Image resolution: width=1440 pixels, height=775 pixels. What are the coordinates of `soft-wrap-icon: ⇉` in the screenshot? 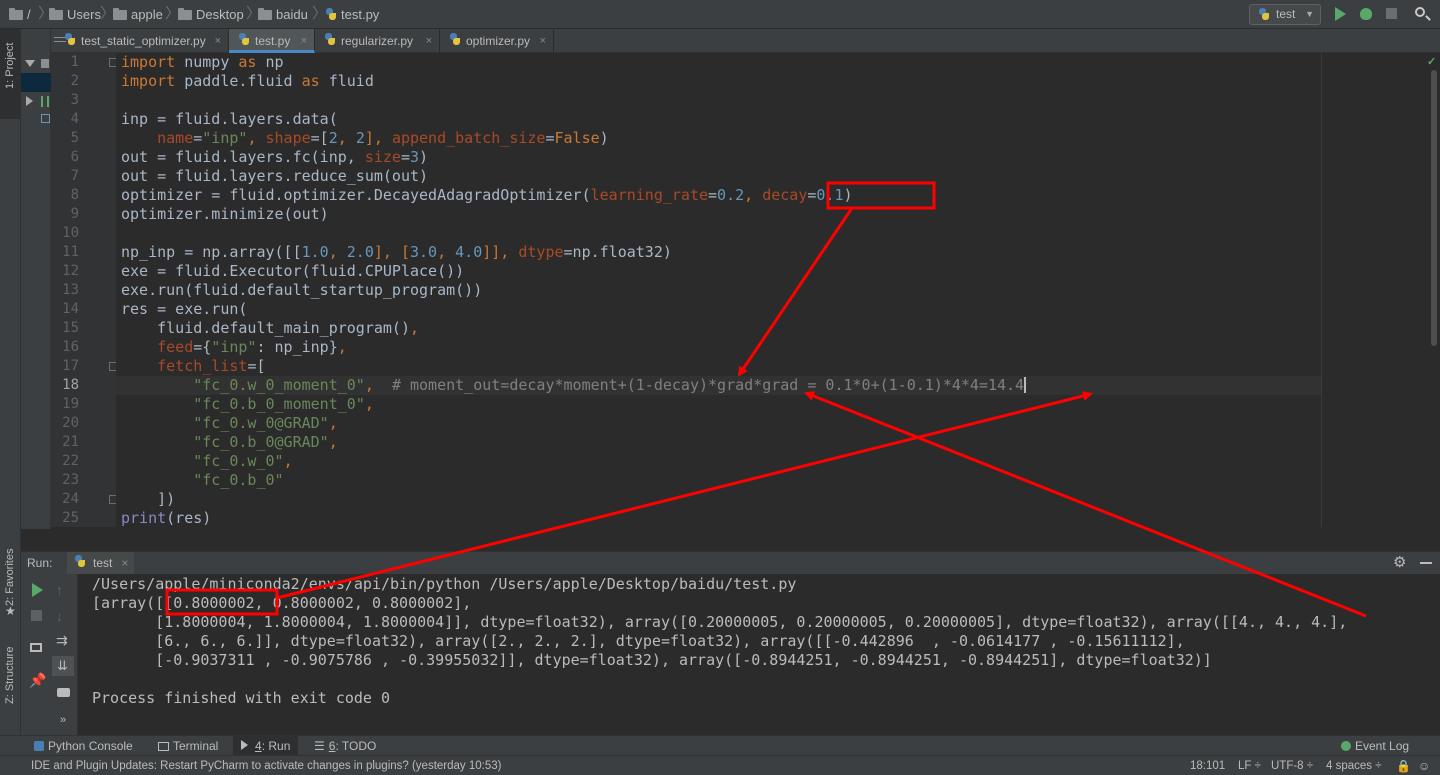 It's located at (64, 640).